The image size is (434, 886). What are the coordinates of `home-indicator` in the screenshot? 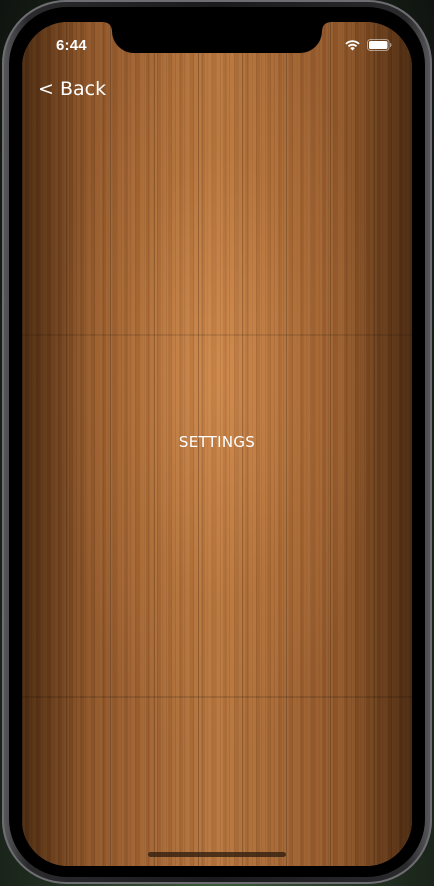 It's located at (217, 854).